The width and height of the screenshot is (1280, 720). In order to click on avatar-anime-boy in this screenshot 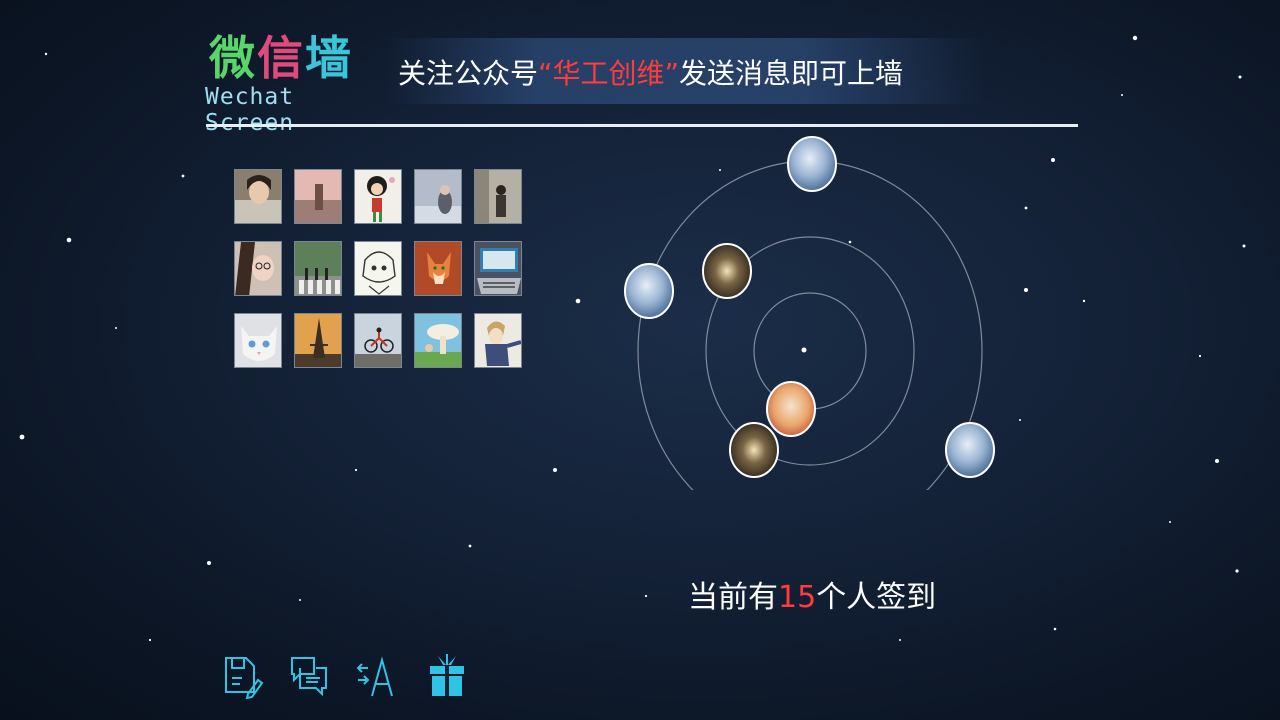, I will do `click(498, 340)`.